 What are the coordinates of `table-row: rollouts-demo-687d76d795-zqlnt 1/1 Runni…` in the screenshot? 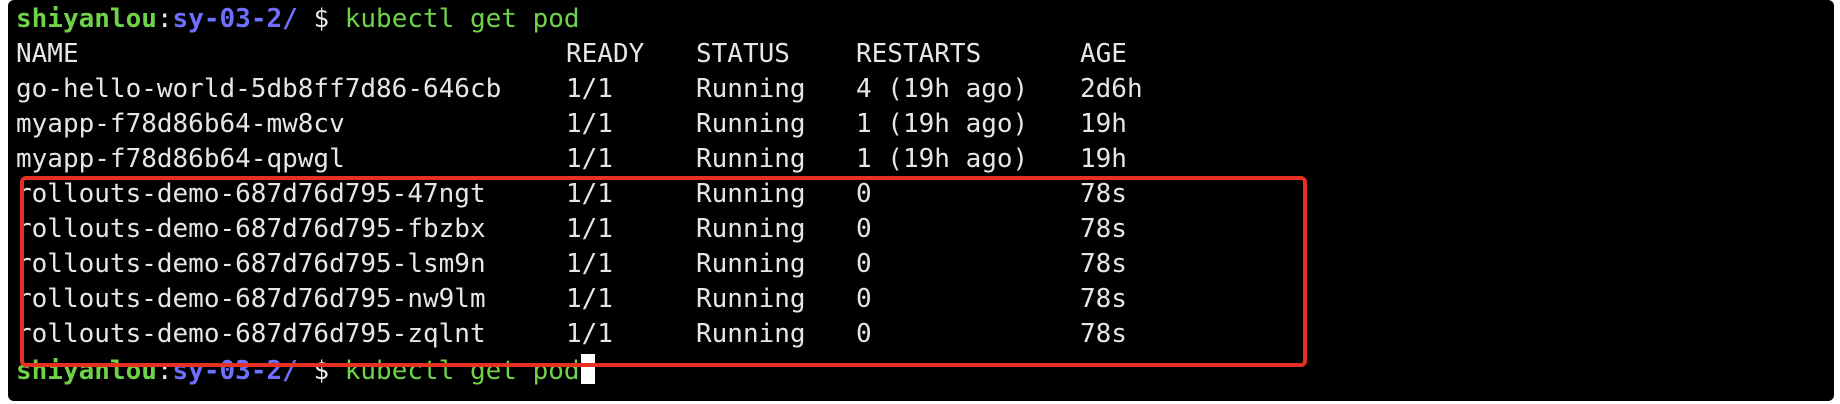 It's located at (571, 334).